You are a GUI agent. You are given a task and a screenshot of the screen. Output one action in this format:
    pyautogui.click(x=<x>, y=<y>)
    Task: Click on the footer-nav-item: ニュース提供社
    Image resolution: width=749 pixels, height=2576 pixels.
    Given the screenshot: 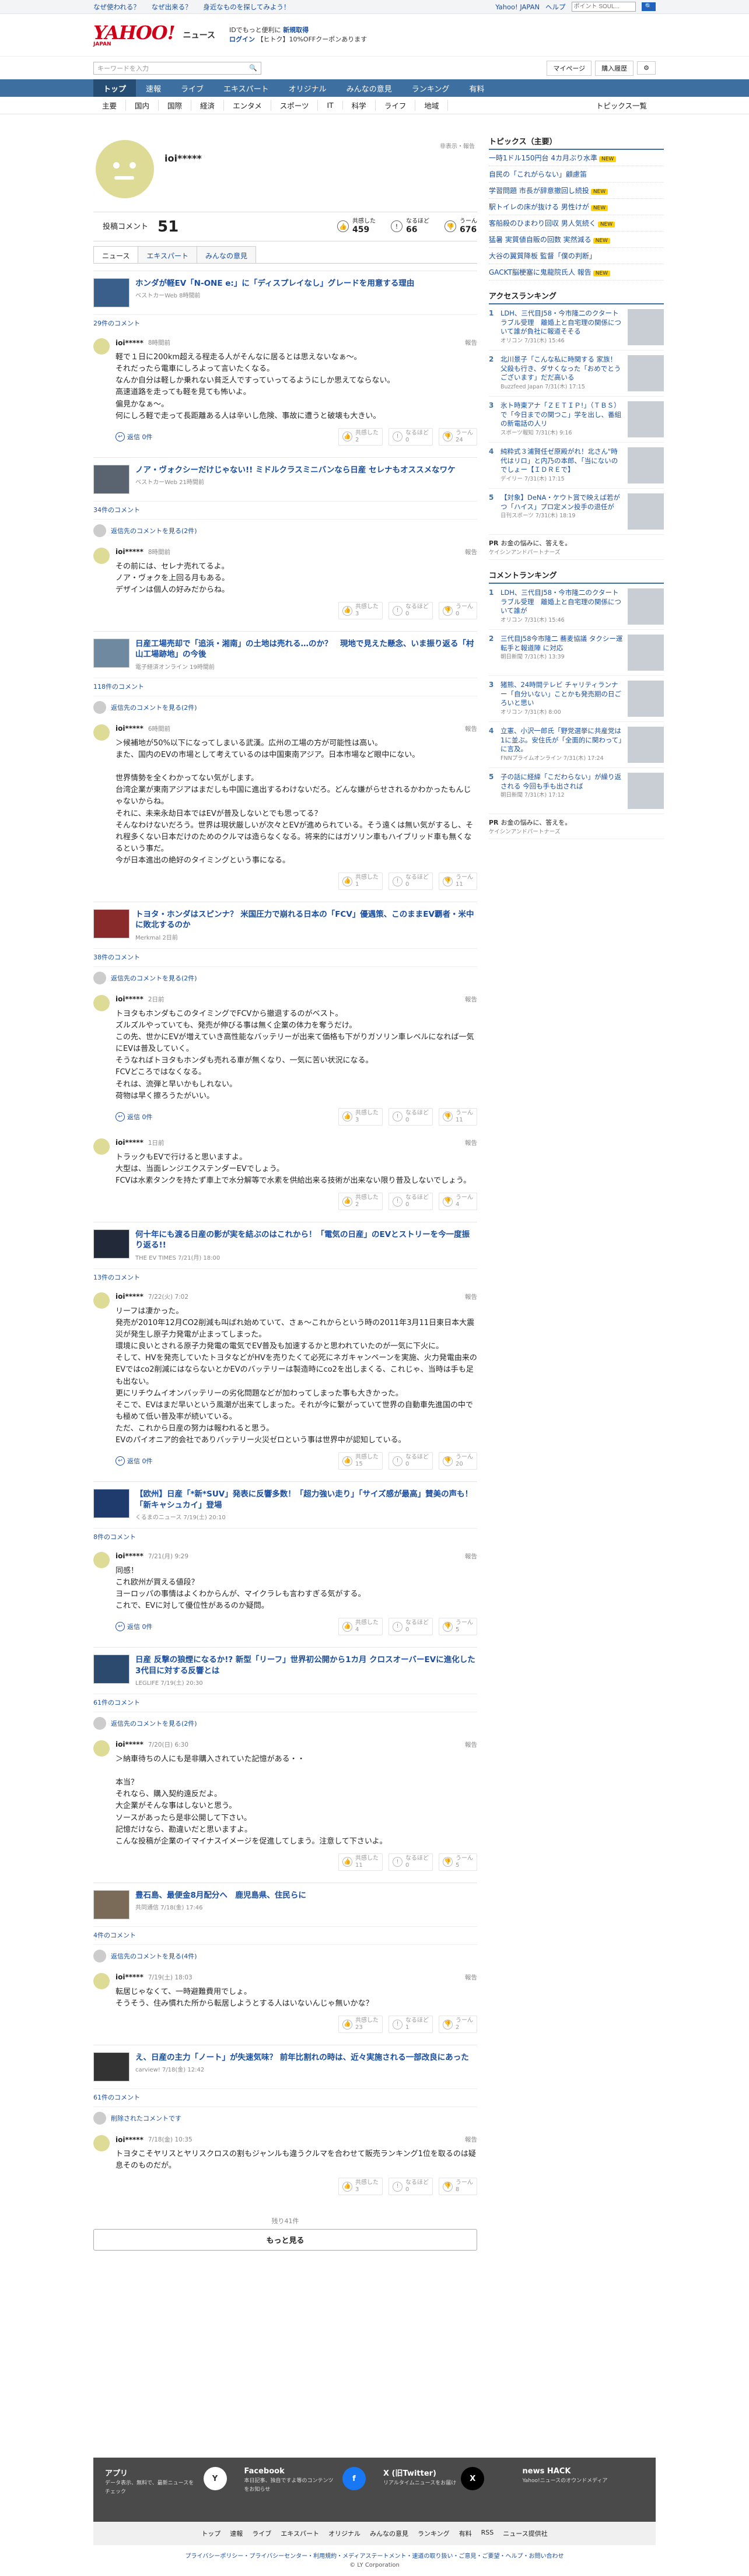 What is the action you would take?
    pyautogui.click(x=525, y=2533)
    